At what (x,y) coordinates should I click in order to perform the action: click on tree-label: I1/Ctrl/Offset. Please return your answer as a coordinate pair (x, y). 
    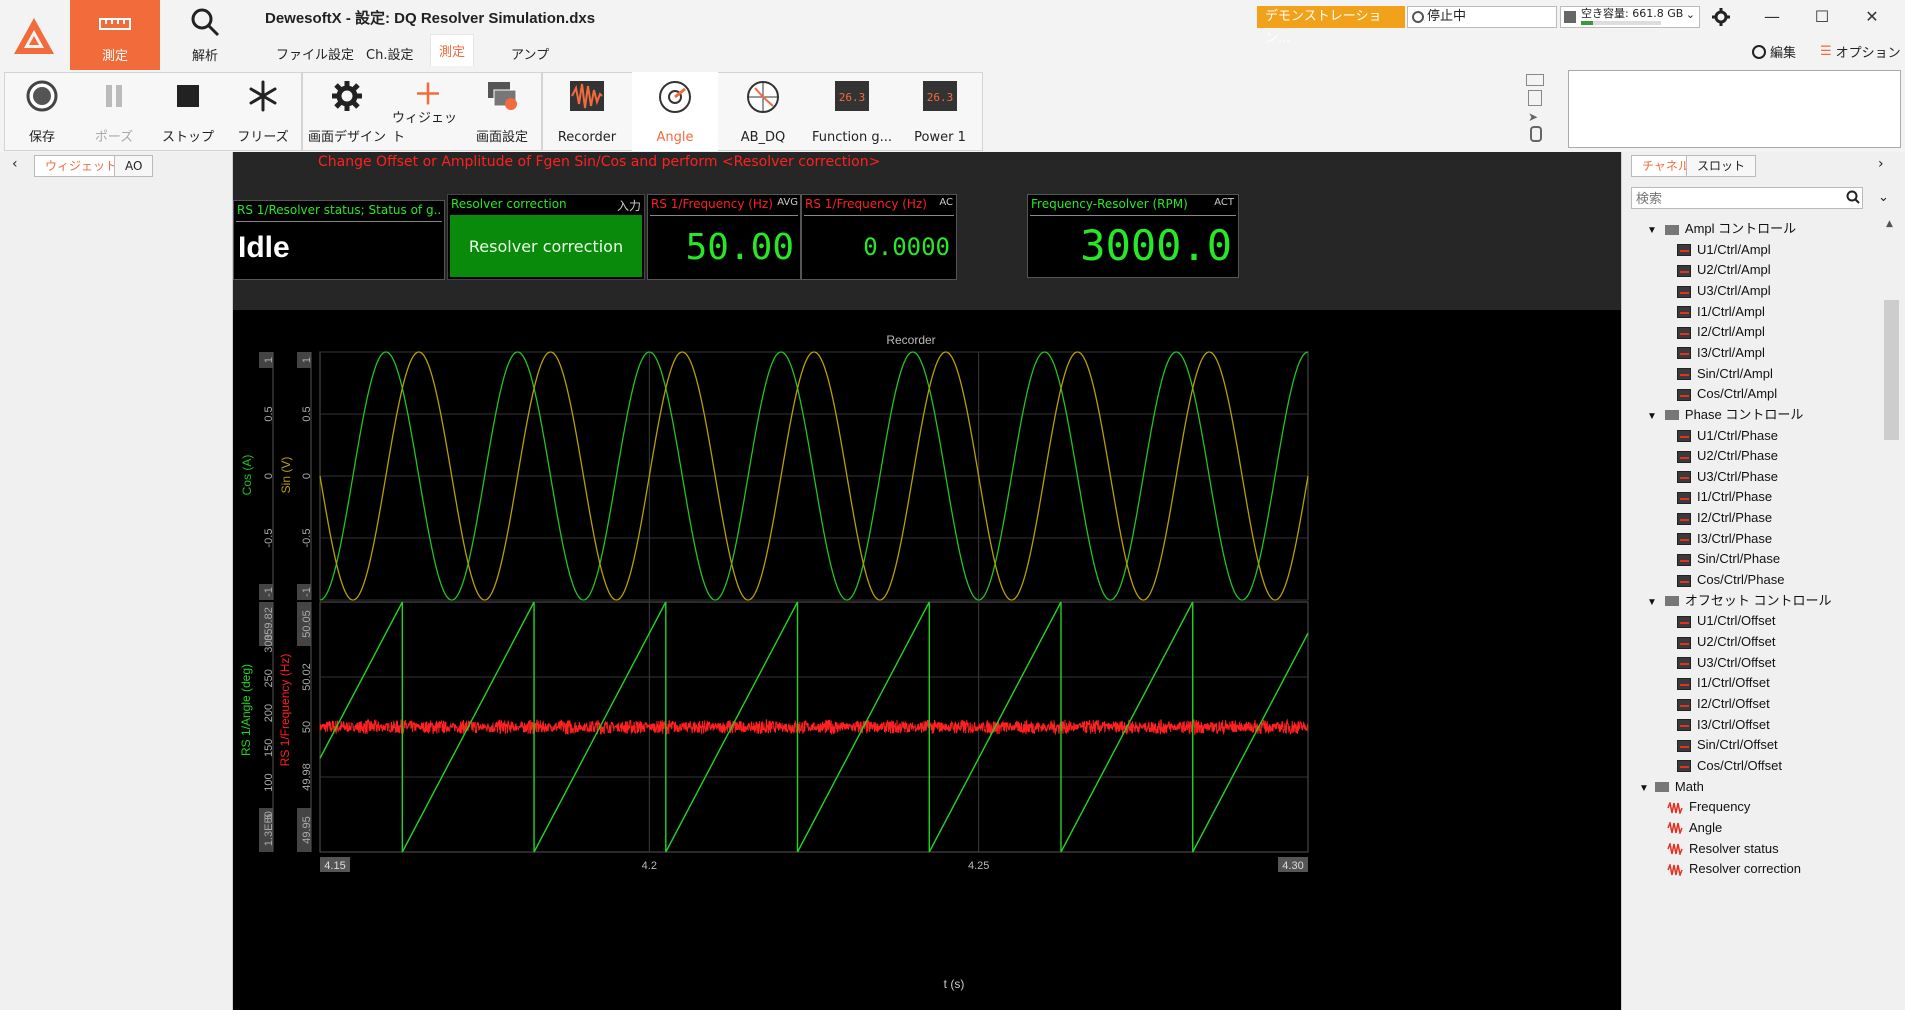
    Looking at the image, I should click on (1733, 683).